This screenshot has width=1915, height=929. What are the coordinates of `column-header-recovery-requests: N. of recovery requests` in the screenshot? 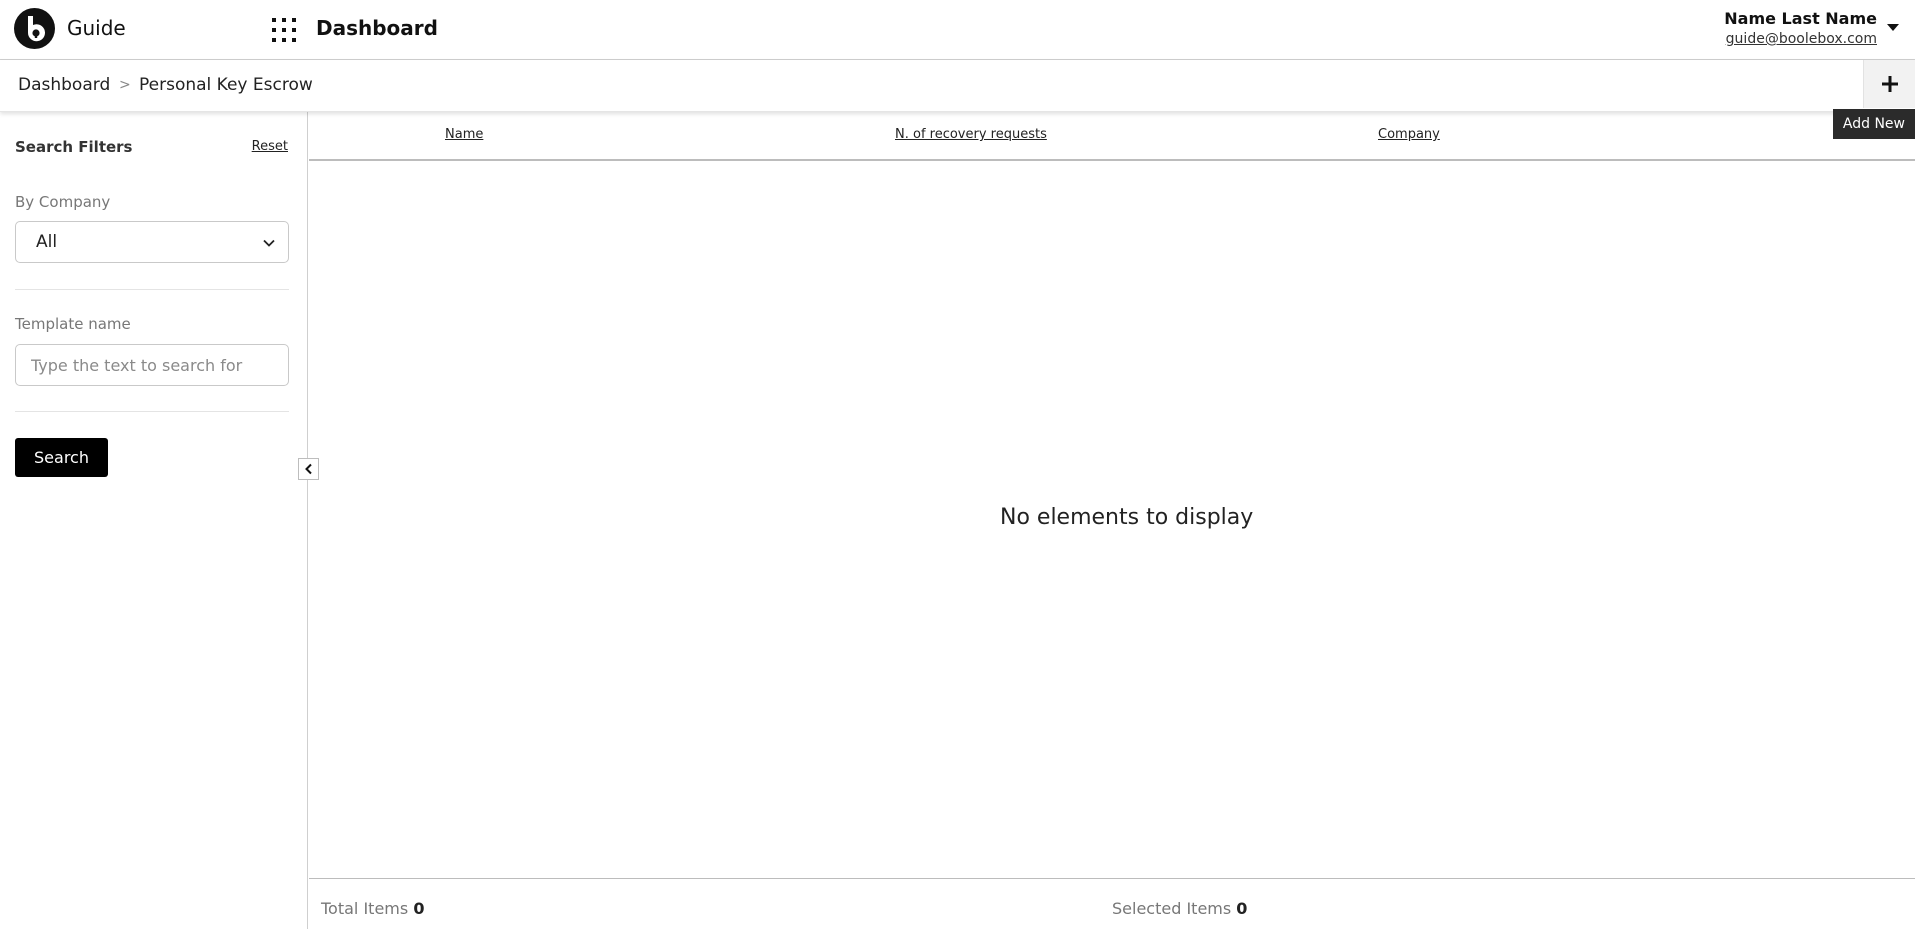 It's located at (971, 134).